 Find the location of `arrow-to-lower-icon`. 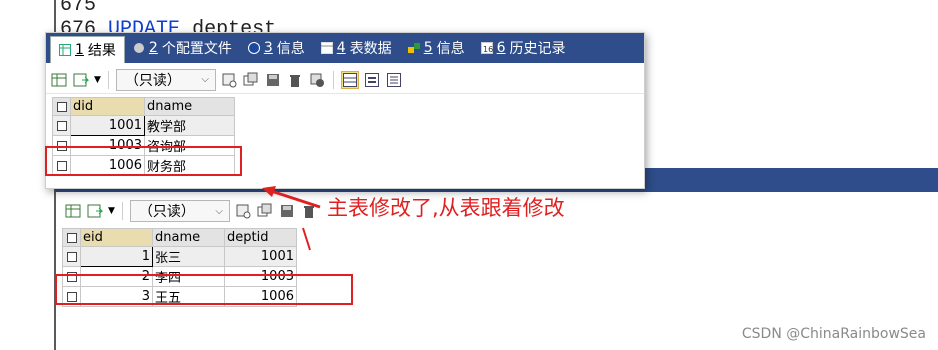

arrow-to-lower-icon is located at coordinates (306, 239).